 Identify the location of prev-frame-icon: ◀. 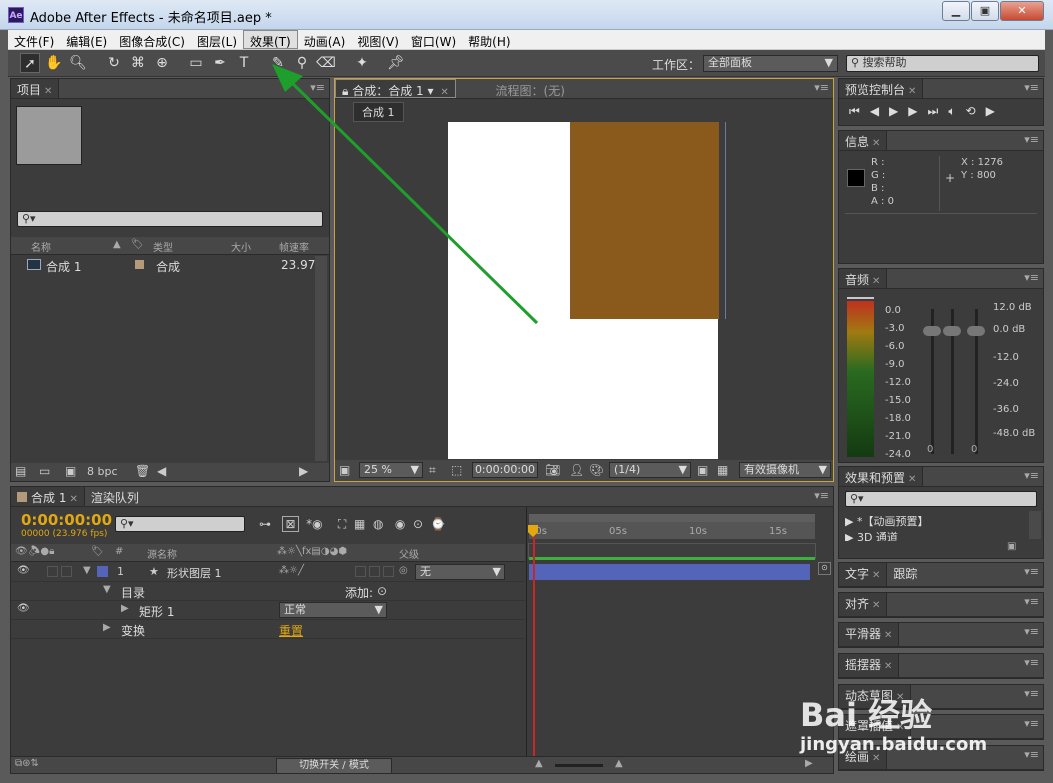
(879, 111).